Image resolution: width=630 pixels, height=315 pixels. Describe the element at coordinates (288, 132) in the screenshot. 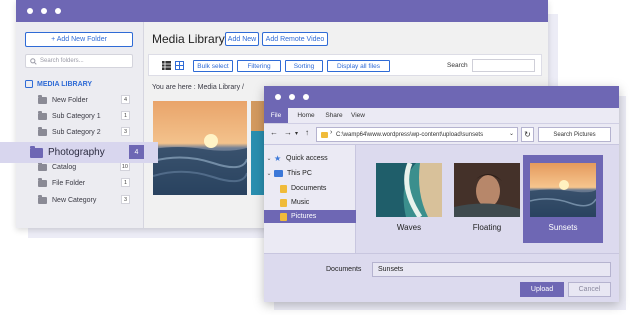

I see `forward-arrow-icon: →` at that location.